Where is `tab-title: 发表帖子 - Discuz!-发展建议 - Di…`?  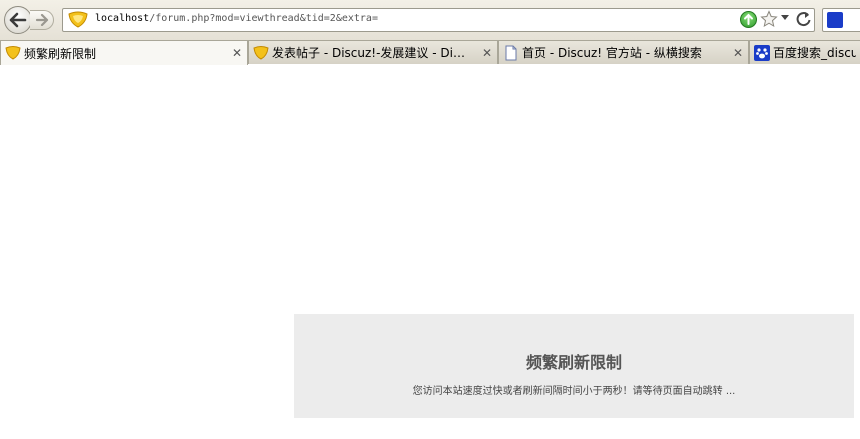 tab-title: 发表帖子 - Discuz!-发展建议 - Di… is located at coordinates (368, 53).